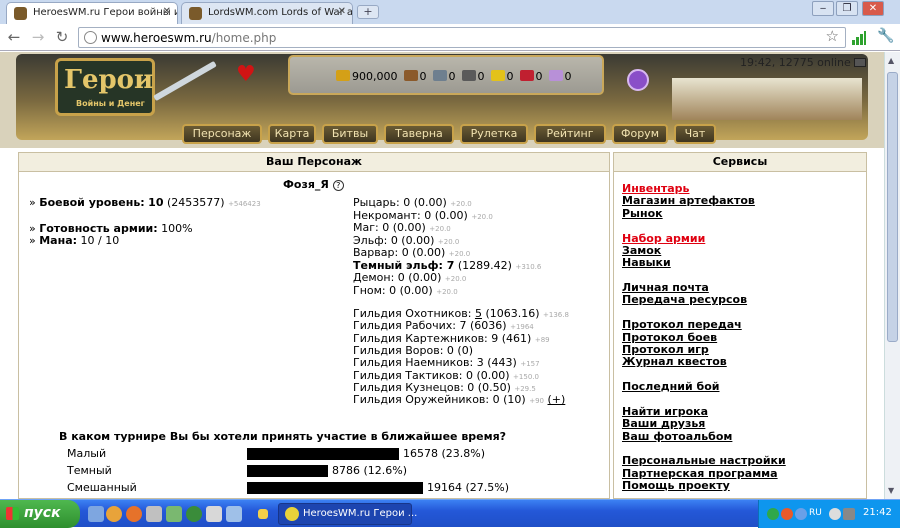 The height and width of the screenshot is (528, 900). I want to click on service-link: Набор армии, so click(663, 238).